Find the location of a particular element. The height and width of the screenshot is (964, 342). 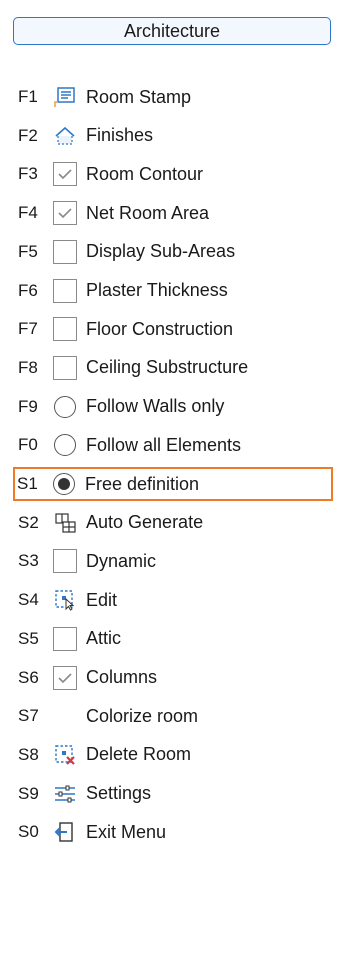

shortcut-key-label: F4 is located at coordinates (28, 213).